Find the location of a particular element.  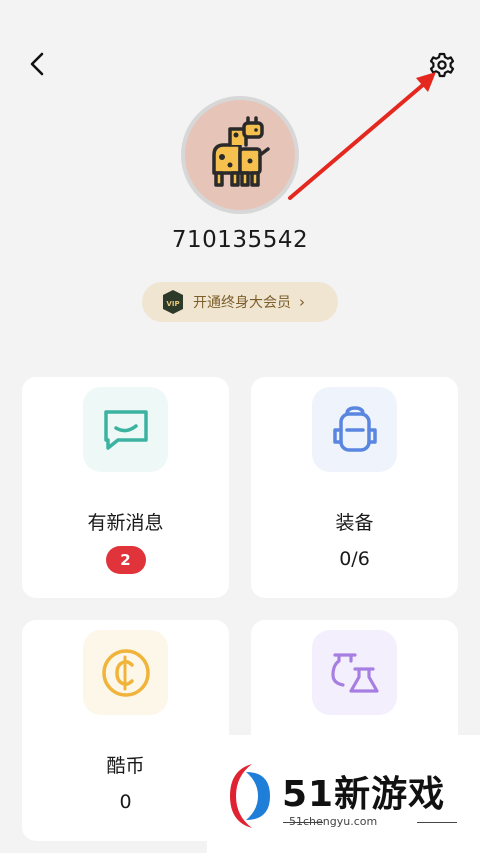

settings-button is located at coordinates (442, 65).